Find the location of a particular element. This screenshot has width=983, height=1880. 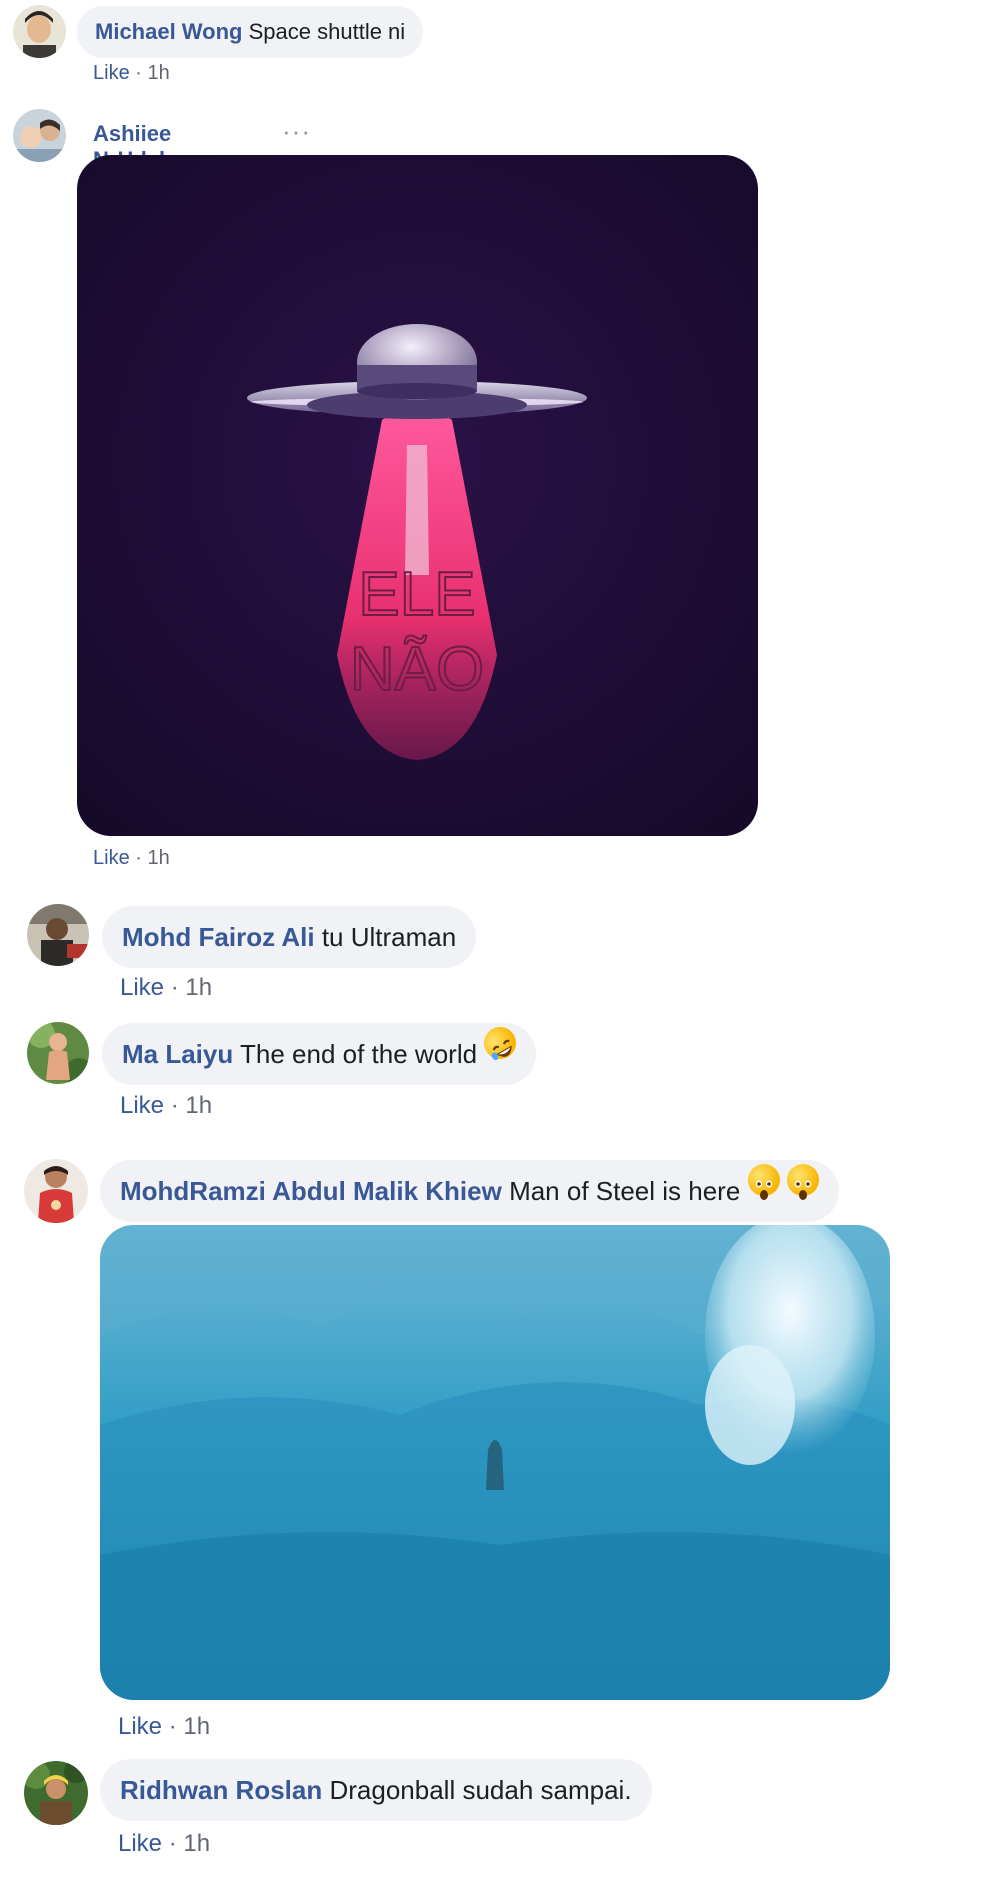

comment-text: The end of the world is located at coordinates (359, 1054).